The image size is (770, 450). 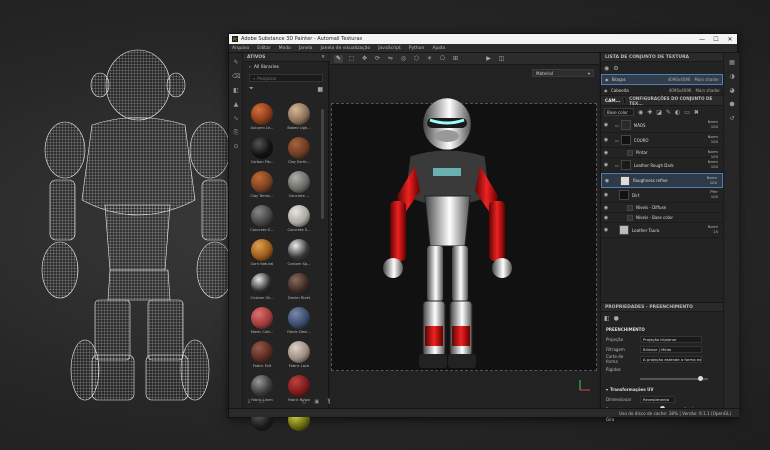 What do you see at coordinates (251, 89) in the screenshot?
I see `filter-icon: ⏷` at bounding box center [251, 89].